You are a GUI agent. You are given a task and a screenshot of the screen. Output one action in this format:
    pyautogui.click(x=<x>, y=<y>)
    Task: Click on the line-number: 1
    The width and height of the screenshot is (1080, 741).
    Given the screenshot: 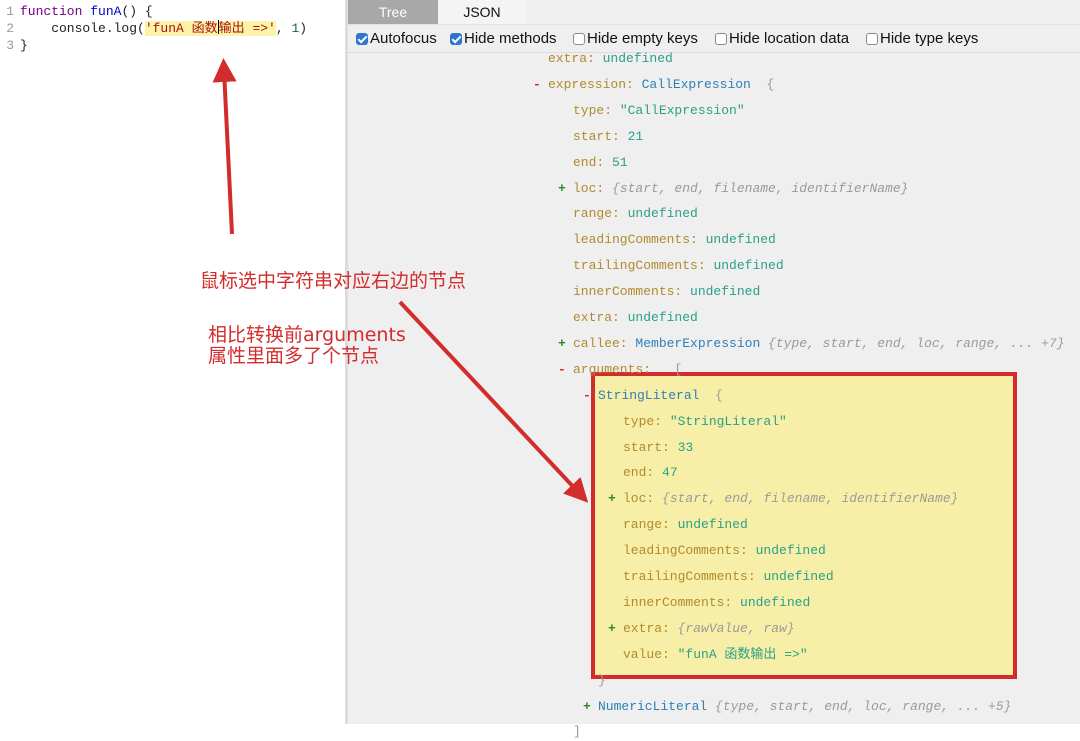 What is the action you would take?
    pyautogui.click(x=10, y=11)
    